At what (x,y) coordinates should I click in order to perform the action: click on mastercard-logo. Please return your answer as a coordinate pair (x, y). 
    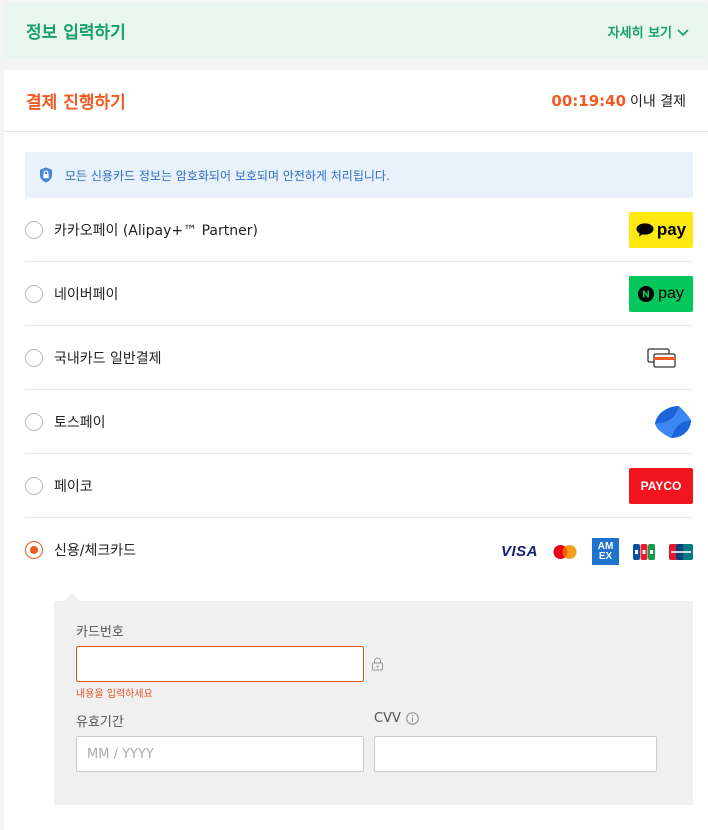
    Looking at the image, I should click on (565, 551).